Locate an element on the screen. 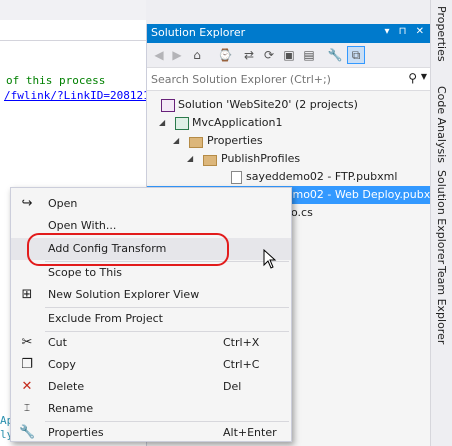  solution-explorer-search: ⚲ ▼ is located at coordinates (289, 79).